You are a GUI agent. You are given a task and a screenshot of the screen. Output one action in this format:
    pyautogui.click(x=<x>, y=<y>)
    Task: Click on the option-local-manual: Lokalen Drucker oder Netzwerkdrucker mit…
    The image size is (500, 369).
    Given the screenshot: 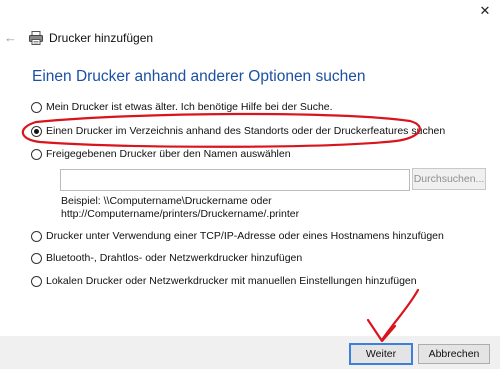 What is the action you would take?
    pyautogui.click(x=224, y=281)
    